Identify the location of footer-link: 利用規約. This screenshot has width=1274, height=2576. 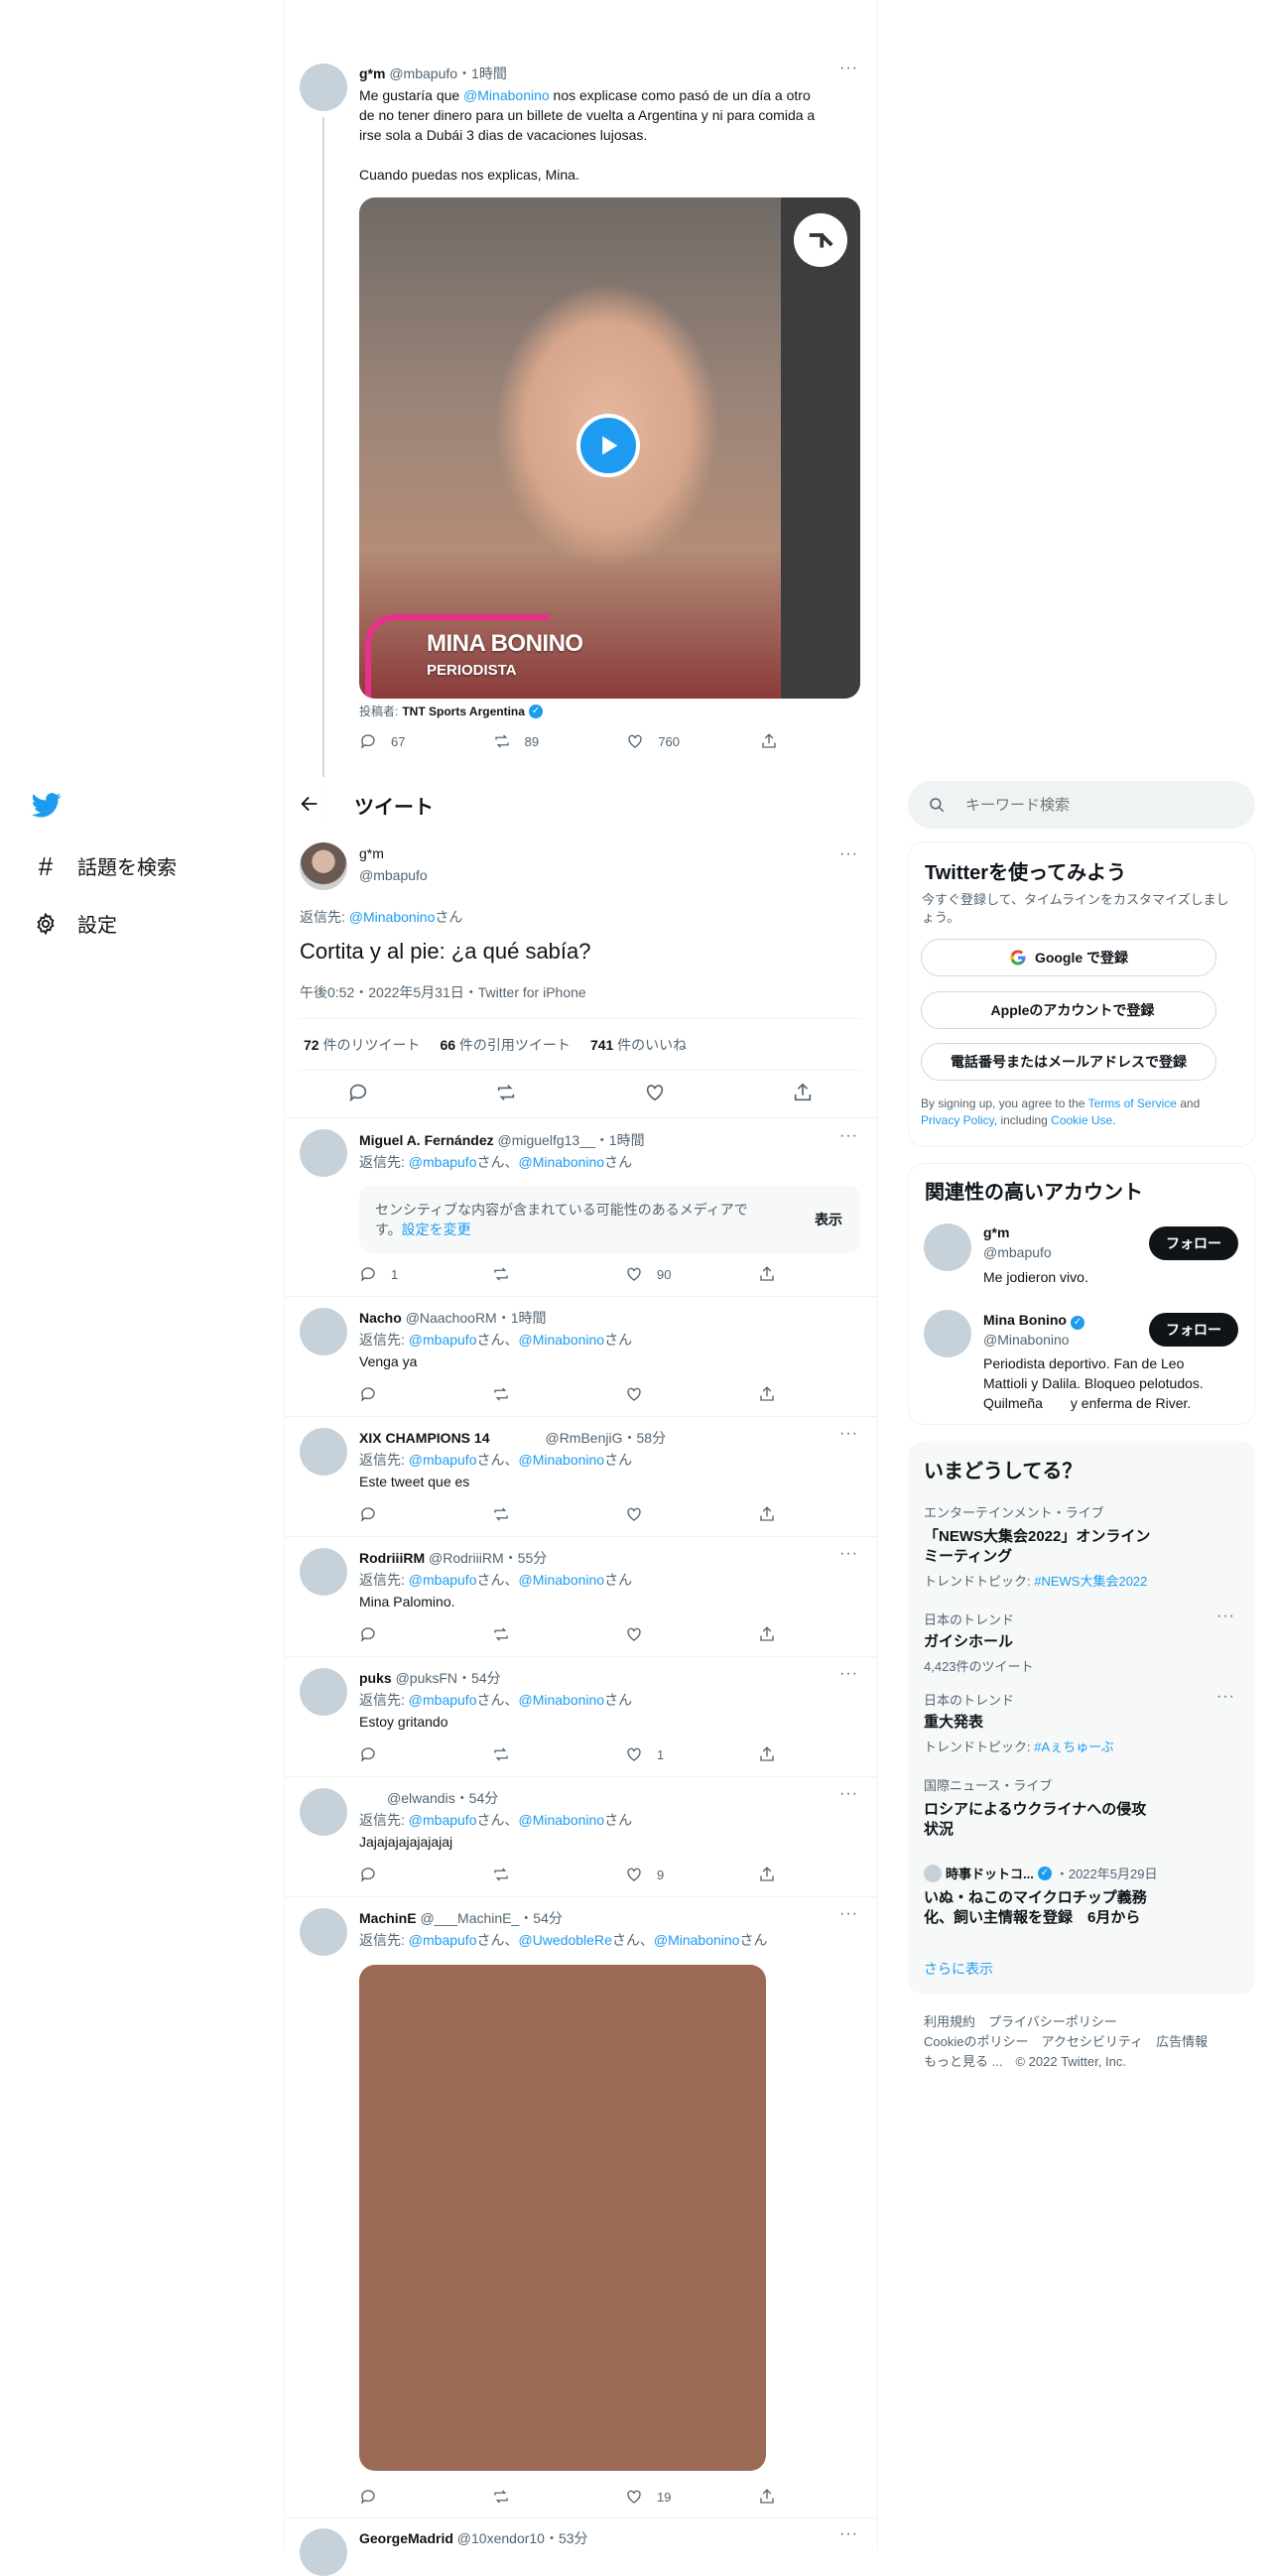
(949, 2022).